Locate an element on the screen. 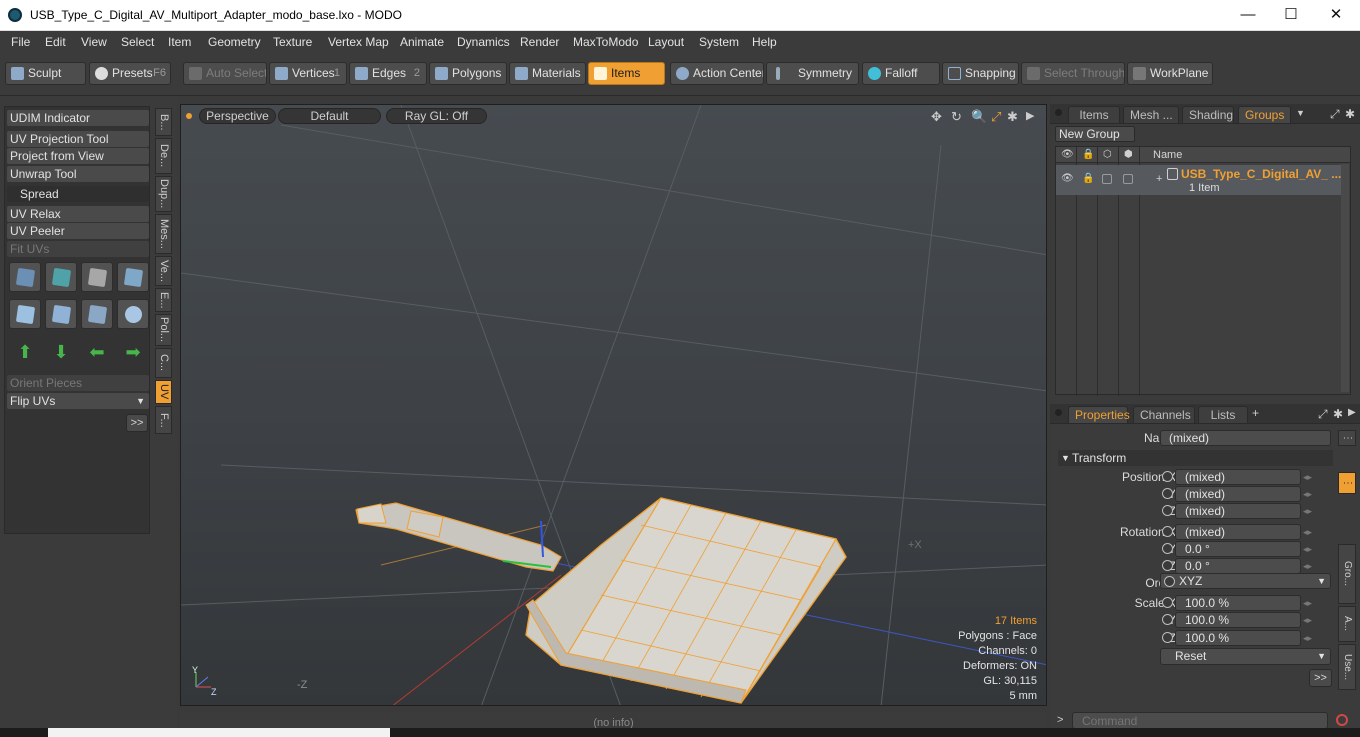 Image resolution: width=1360 pixels, height=737 pixels. udim-indicator-button: UDIM Indicator is located at coordinates (78, 118).